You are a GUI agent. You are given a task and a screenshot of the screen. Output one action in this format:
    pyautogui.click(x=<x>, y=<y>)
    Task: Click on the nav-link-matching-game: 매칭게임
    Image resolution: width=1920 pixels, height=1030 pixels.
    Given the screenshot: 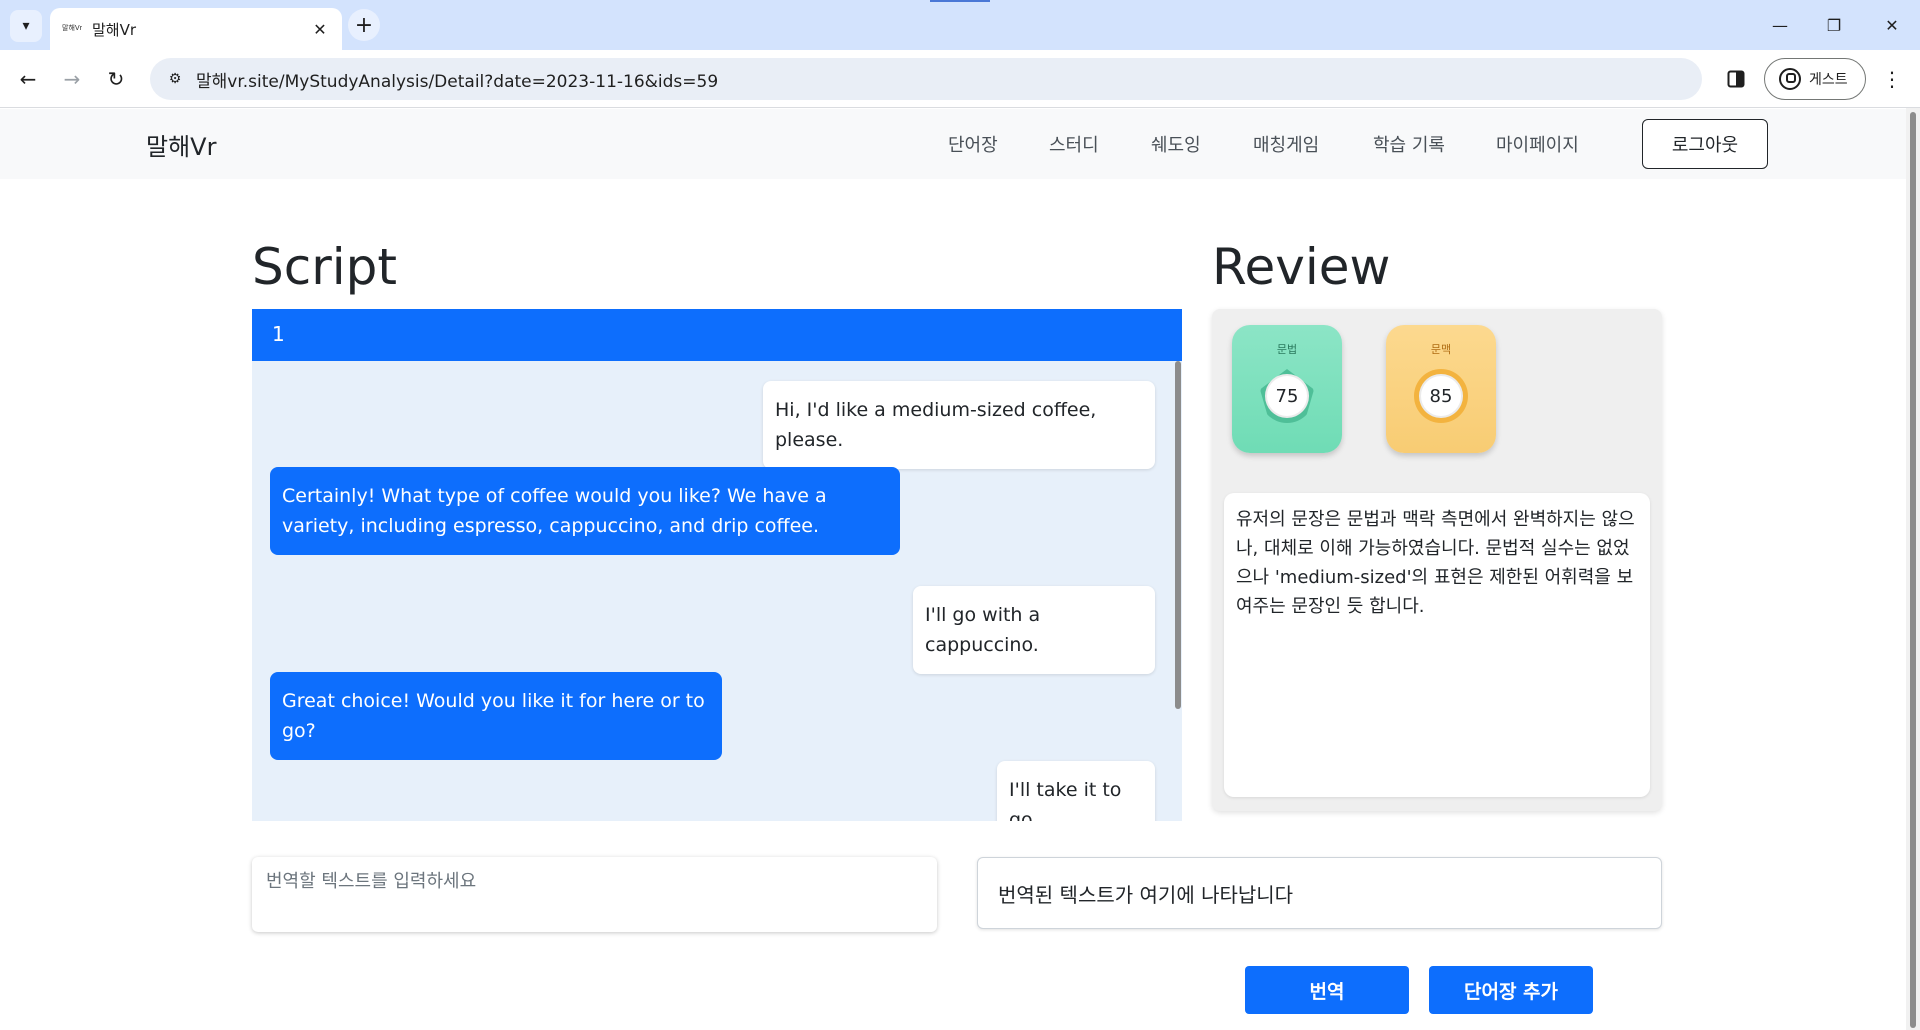 What is the action you would take?
    pyautogui.click(x=1286, y=144)
    